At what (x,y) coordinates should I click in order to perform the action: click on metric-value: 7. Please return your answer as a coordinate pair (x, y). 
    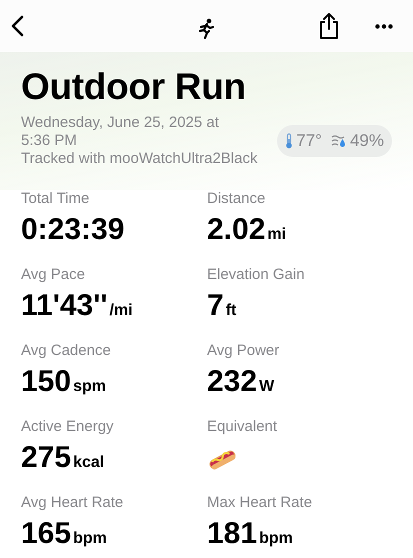
    Looking at the image, I should click on (215, 306).